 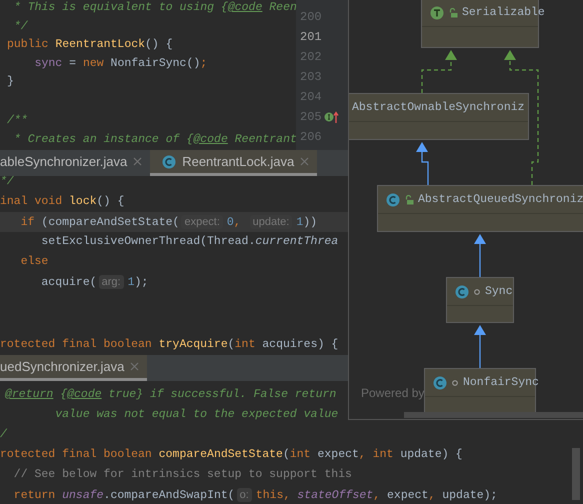 I want to click on code-line: * This is equivalent to using {@code Reen, so click(x=154, y=8).